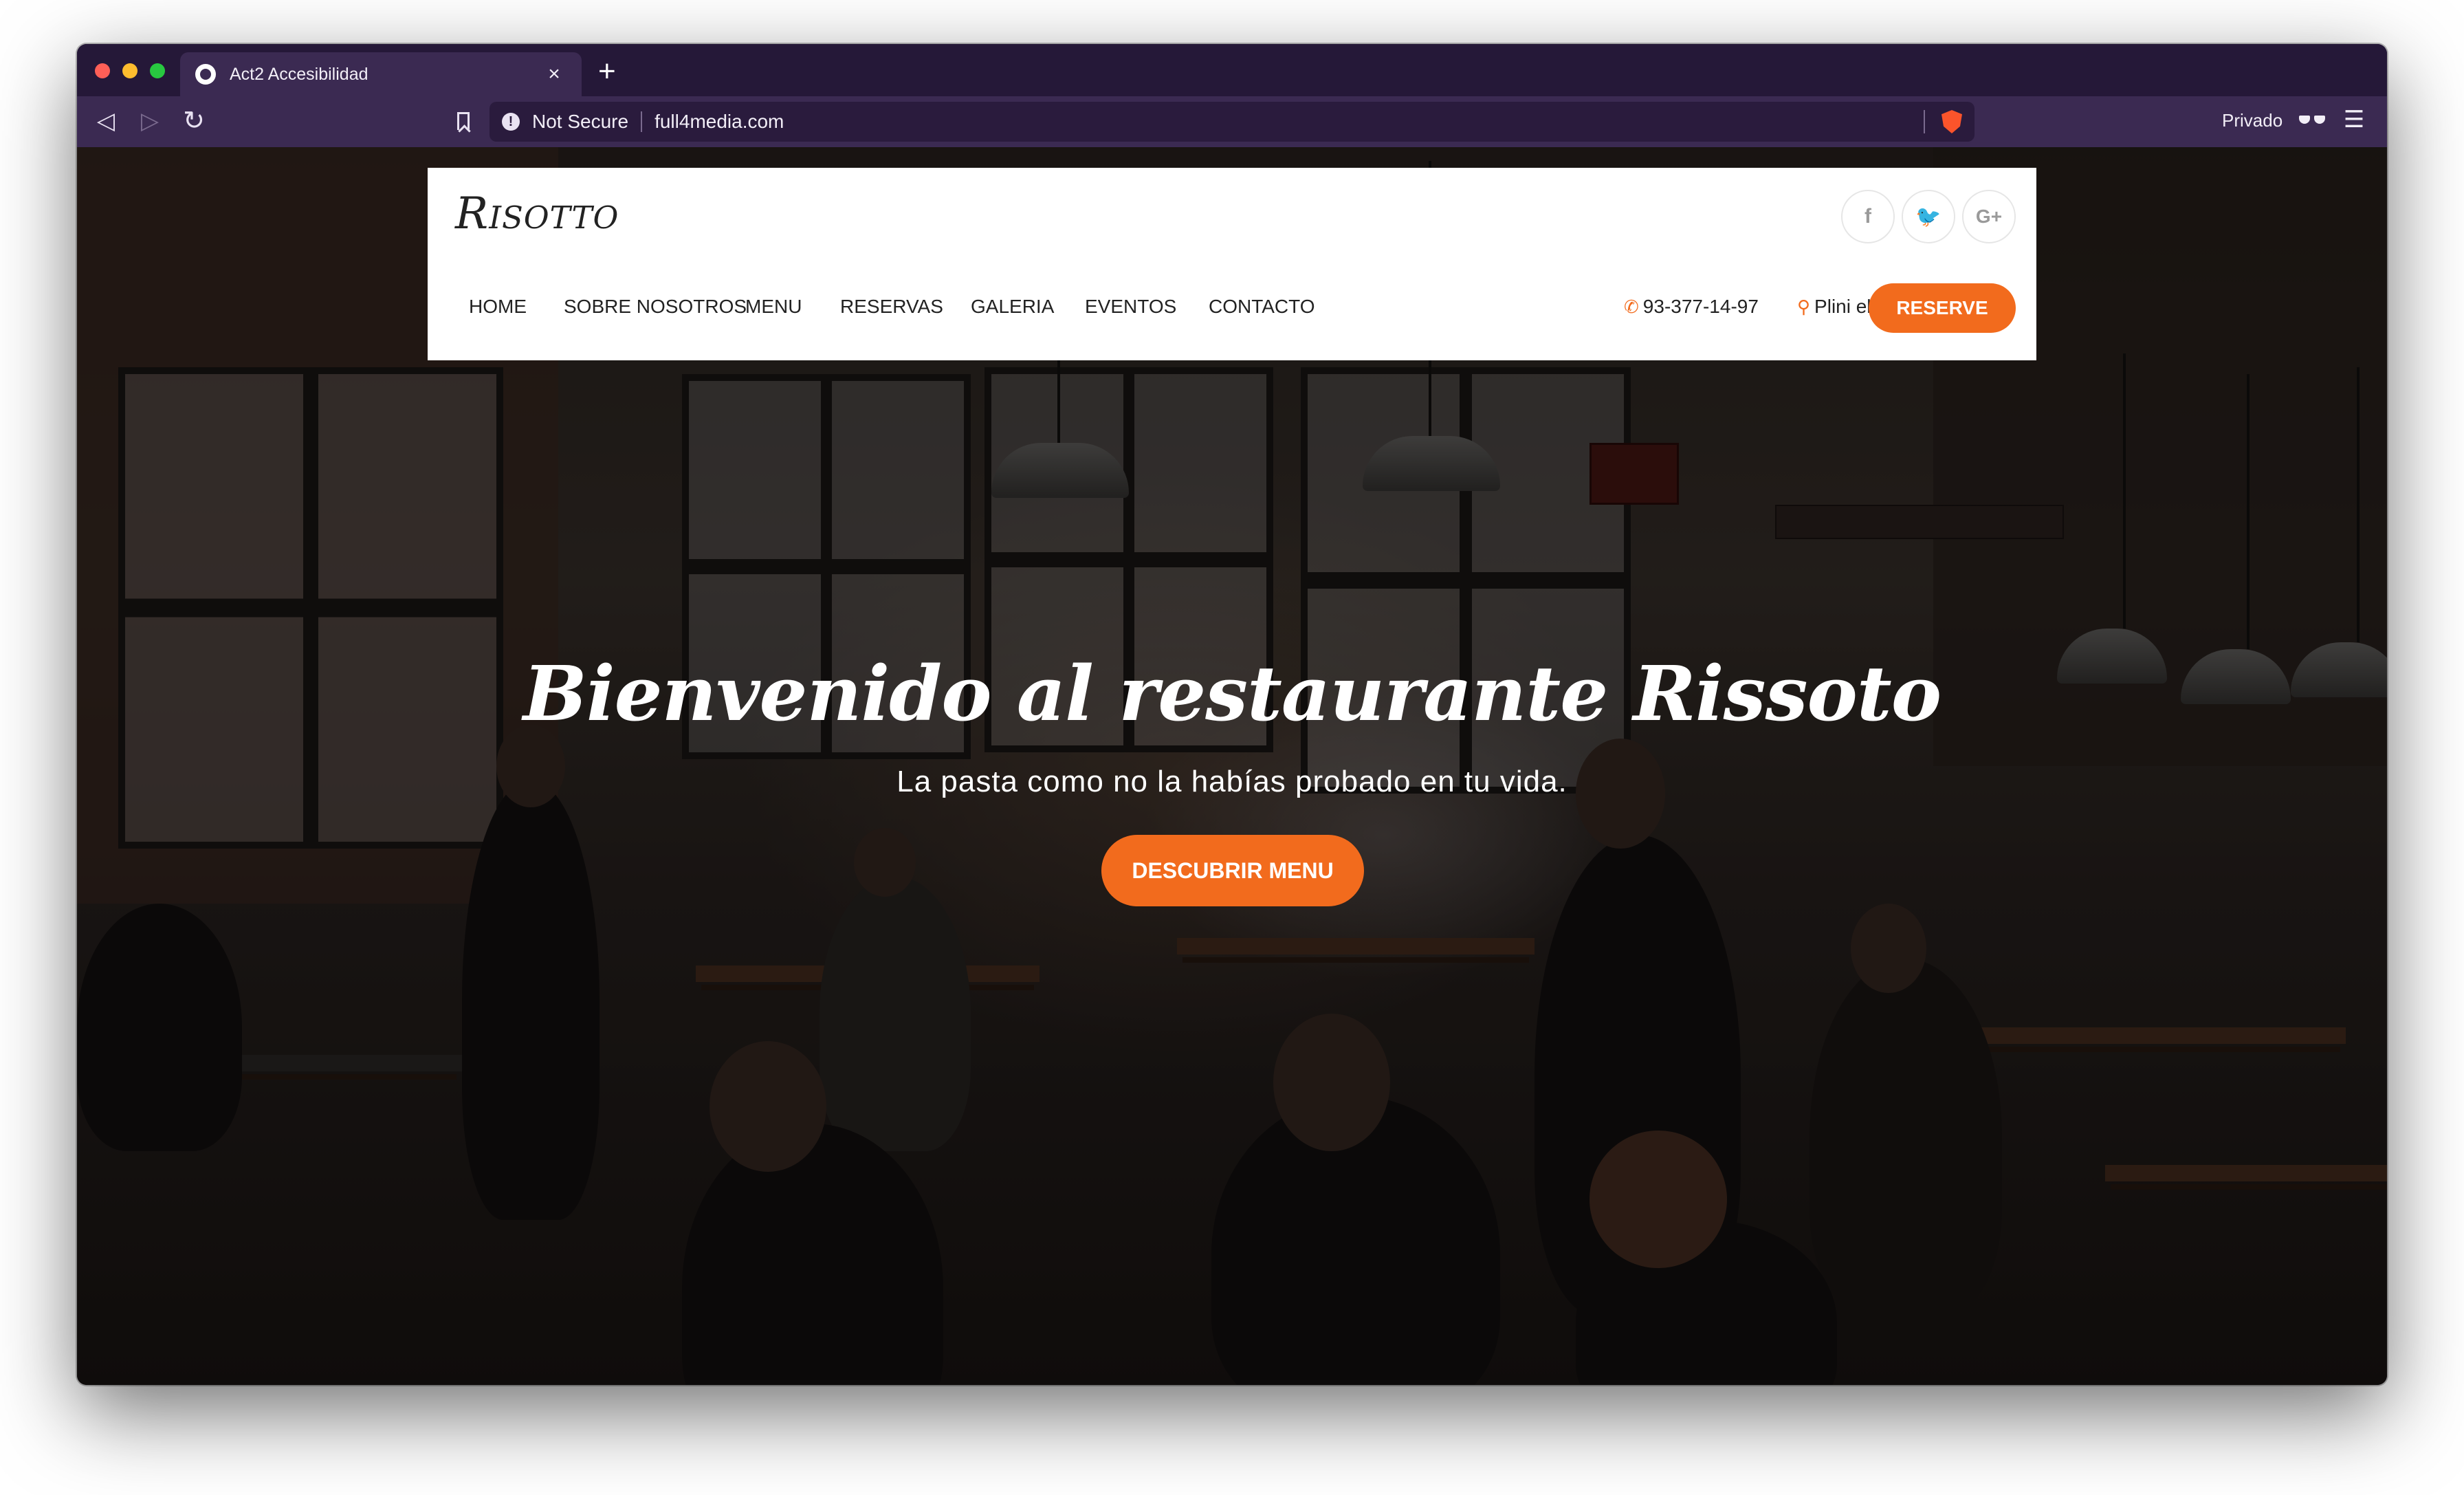 Image resolution: width=2464 pixels, height=1495 pixels. Describe the element at coordinates (642, 121) in the screenshot. I see `url-divider` at that location.